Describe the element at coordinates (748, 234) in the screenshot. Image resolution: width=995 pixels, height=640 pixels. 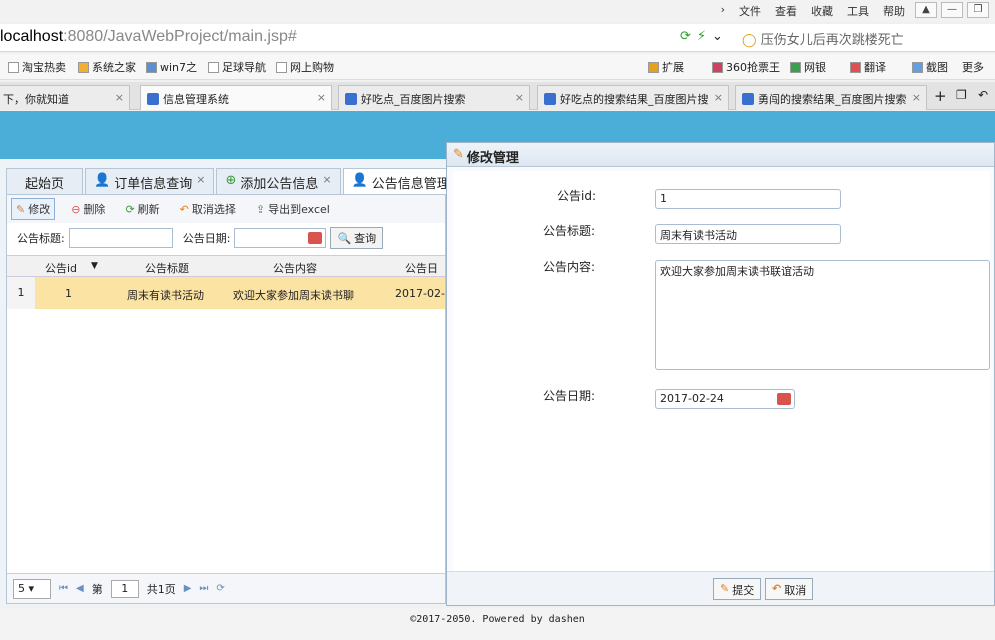
I see `title-field: 周末有读书活动` at that location.